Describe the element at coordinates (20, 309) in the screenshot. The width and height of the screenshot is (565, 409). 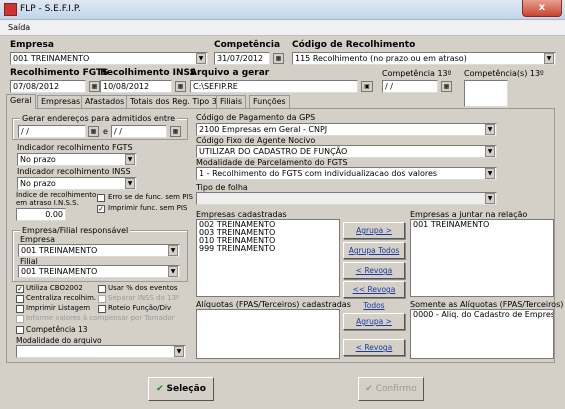
I see `imprimir-listagem-checkbox` at that location.